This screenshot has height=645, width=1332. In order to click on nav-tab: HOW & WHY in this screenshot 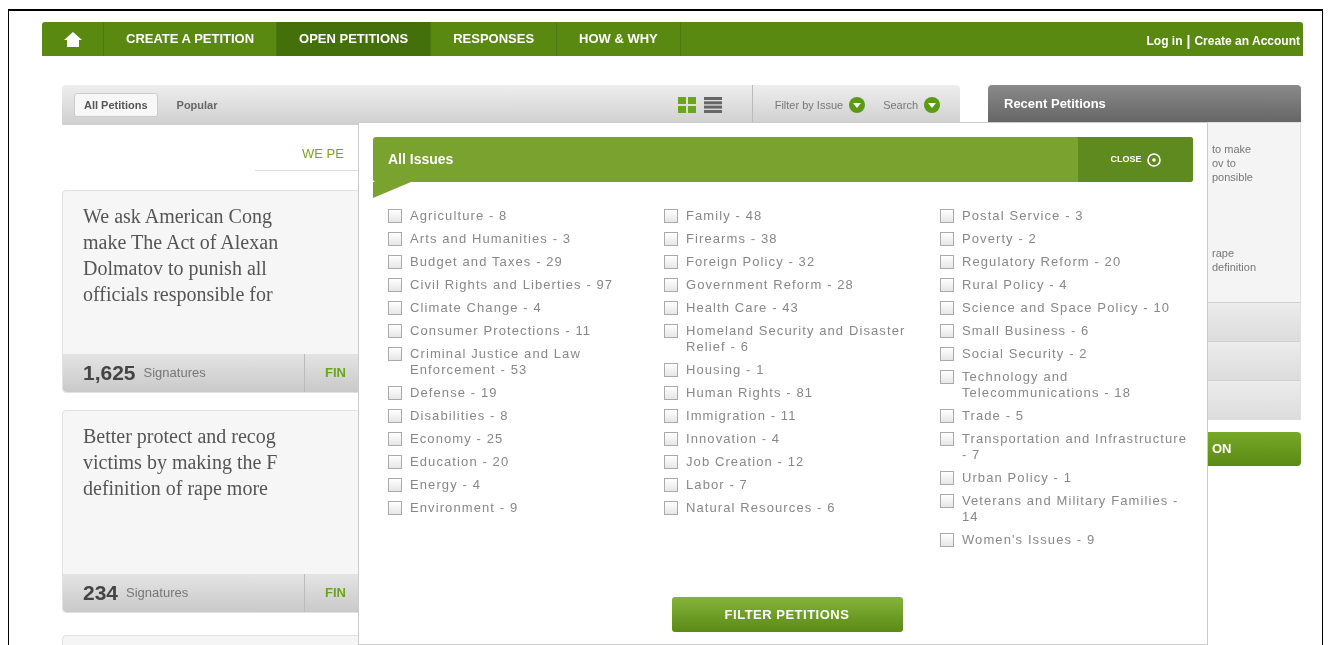, I will do `click(619, 39)`.